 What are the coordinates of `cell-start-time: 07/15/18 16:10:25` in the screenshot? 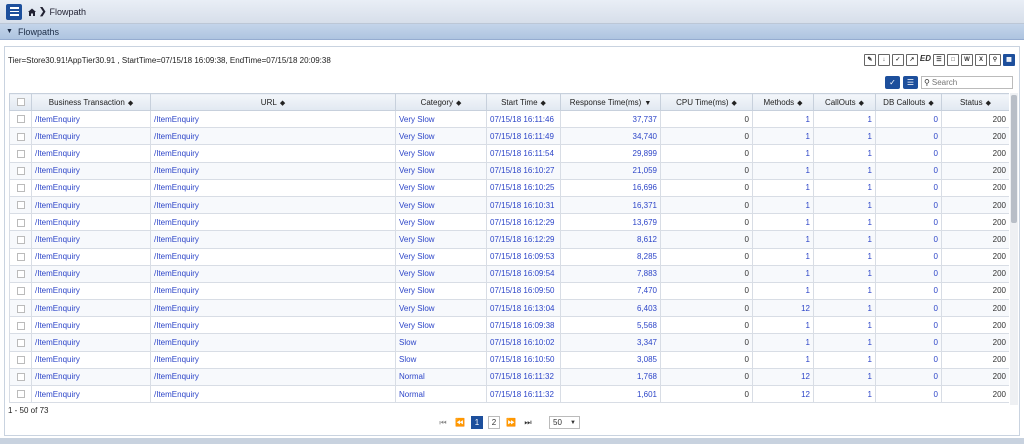 It's located at (523, 187).